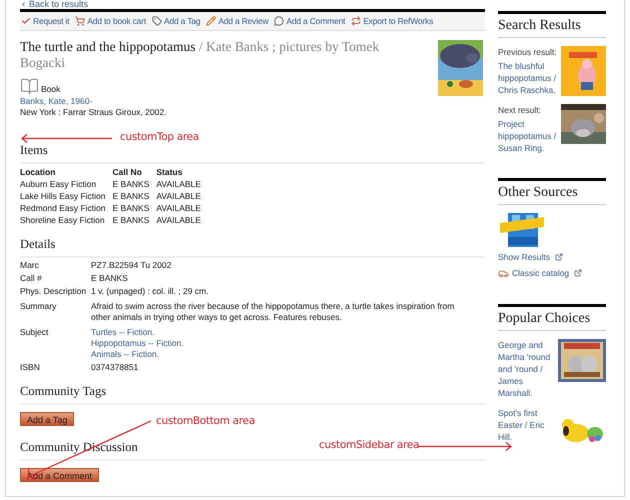 This screenshot has height=500, width=630. Describe the element at coordinates (54, 291) in the screenshot. I see `detail-label: Phys. Description` at that location.